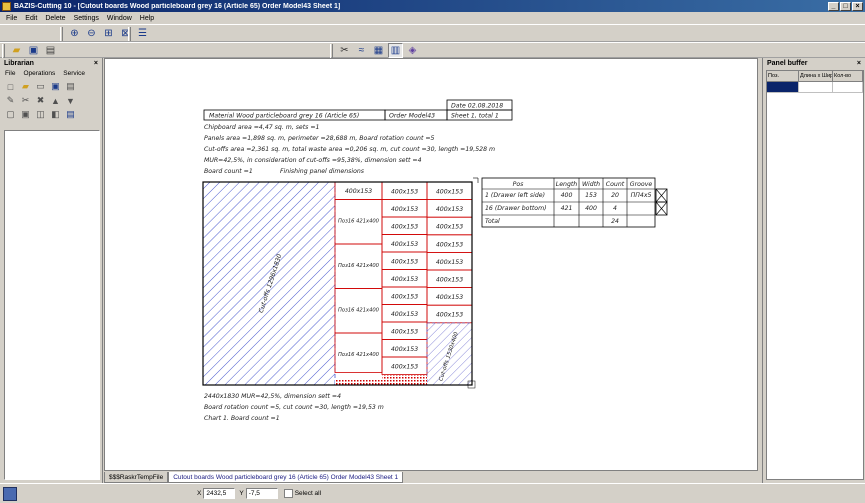 This screenshot has height=503, width=865. Describe the element at coordinates (70, 86) in the screenshot. I see `lib-print-icon: ▤` at that location.